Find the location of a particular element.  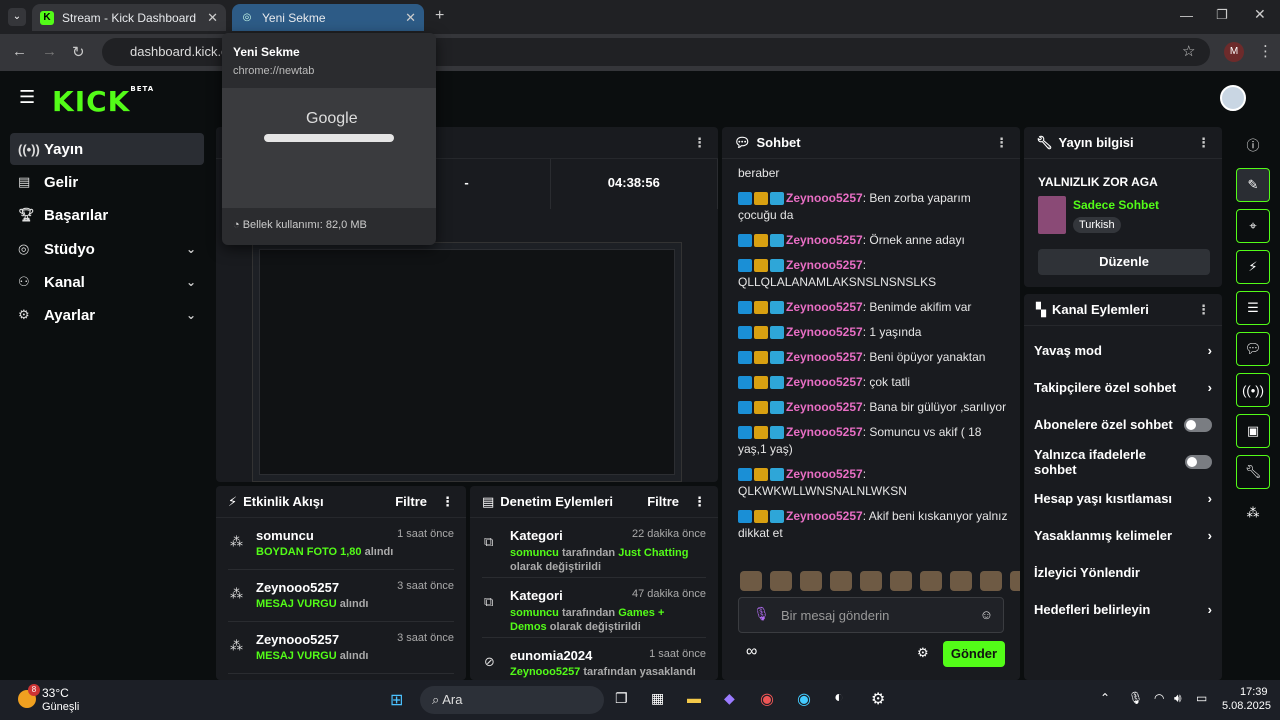

stream-preview-video is located at coordinates (467, 362).